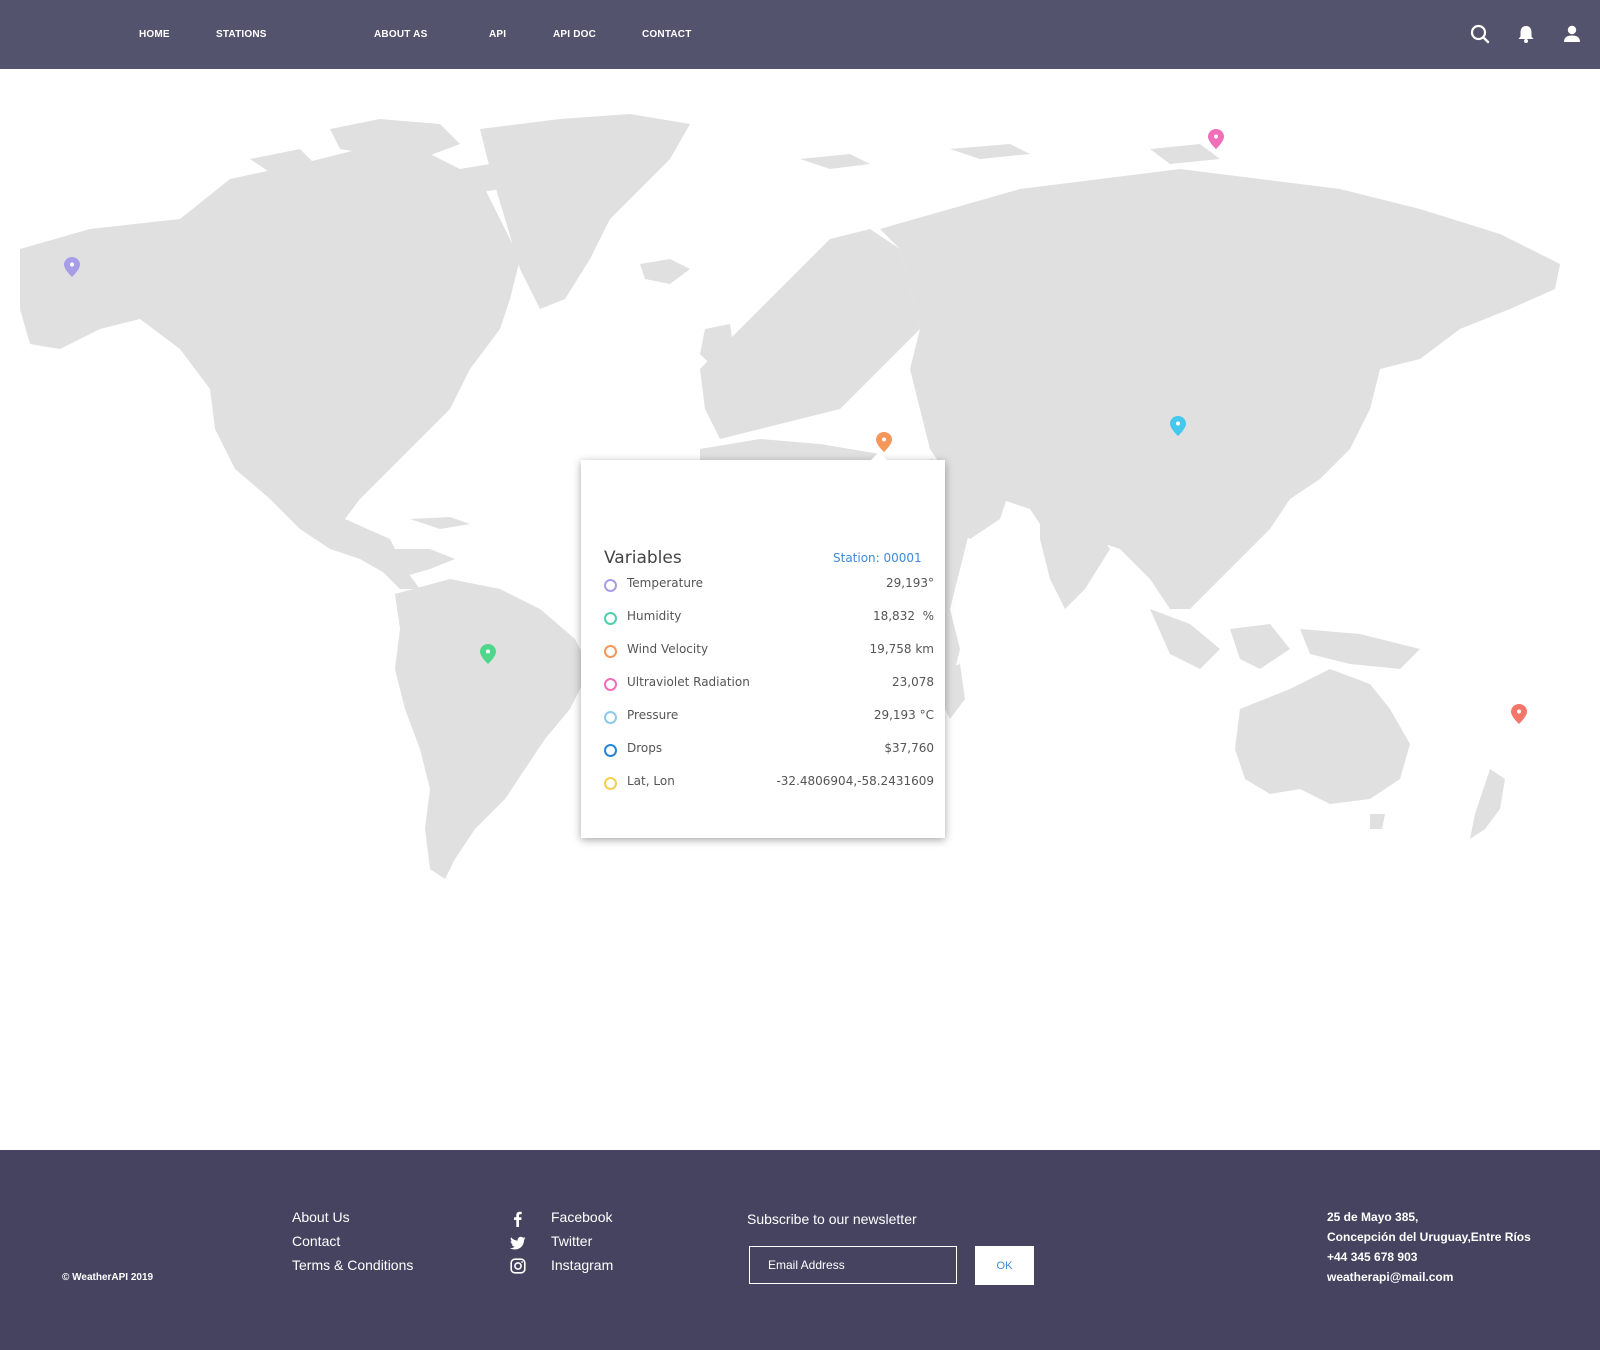 The height and width of the screenshot is (1350, 1600). What do you see at coordinates (853, 1265) in the screenshot?
I see `newsletter-email-input` at bounding box center [853, 1265].